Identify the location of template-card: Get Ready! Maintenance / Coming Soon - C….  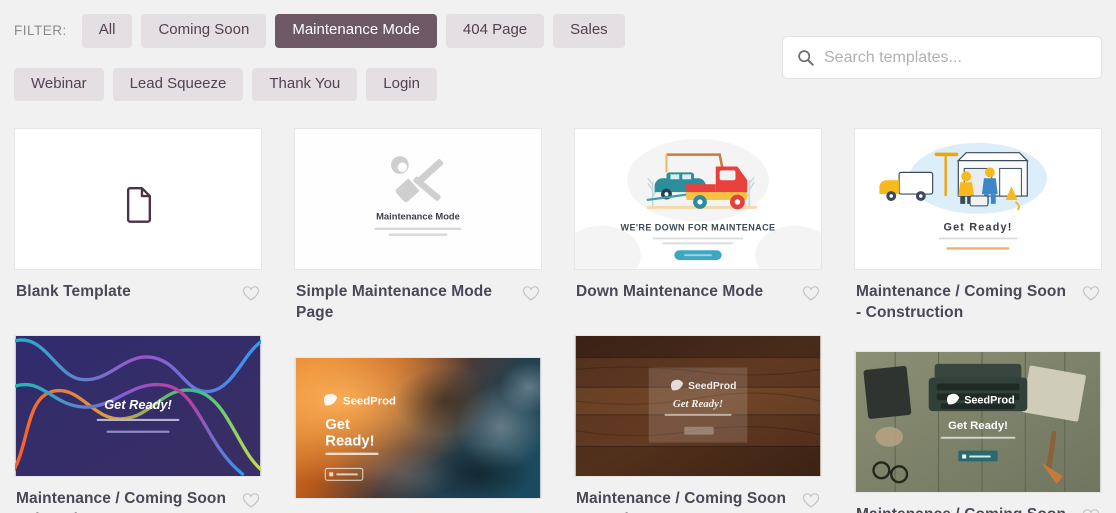
(978, 225).